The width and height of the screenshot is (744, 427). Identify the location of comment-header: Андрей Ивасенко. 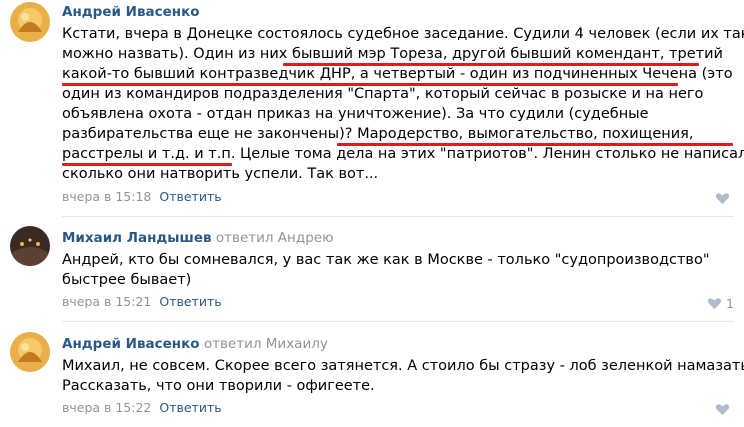
(131, 12).